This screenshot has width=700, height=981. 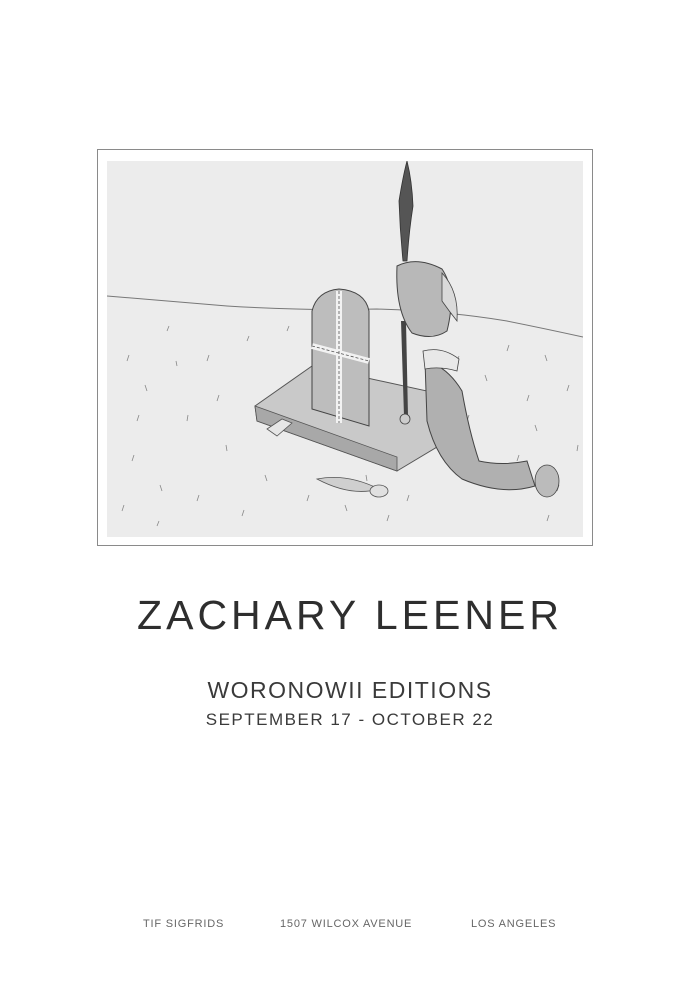 I want to click on exhibition-title: WORONOWII EDITIONS, so click(x=350, y=690).